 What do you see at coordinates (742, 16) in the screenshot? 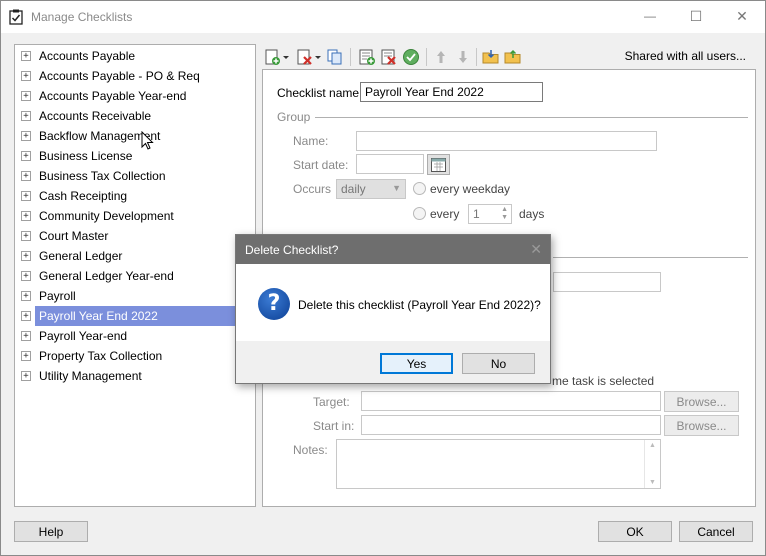
I see `close-button: ✕` at bounding box center [742, 16].